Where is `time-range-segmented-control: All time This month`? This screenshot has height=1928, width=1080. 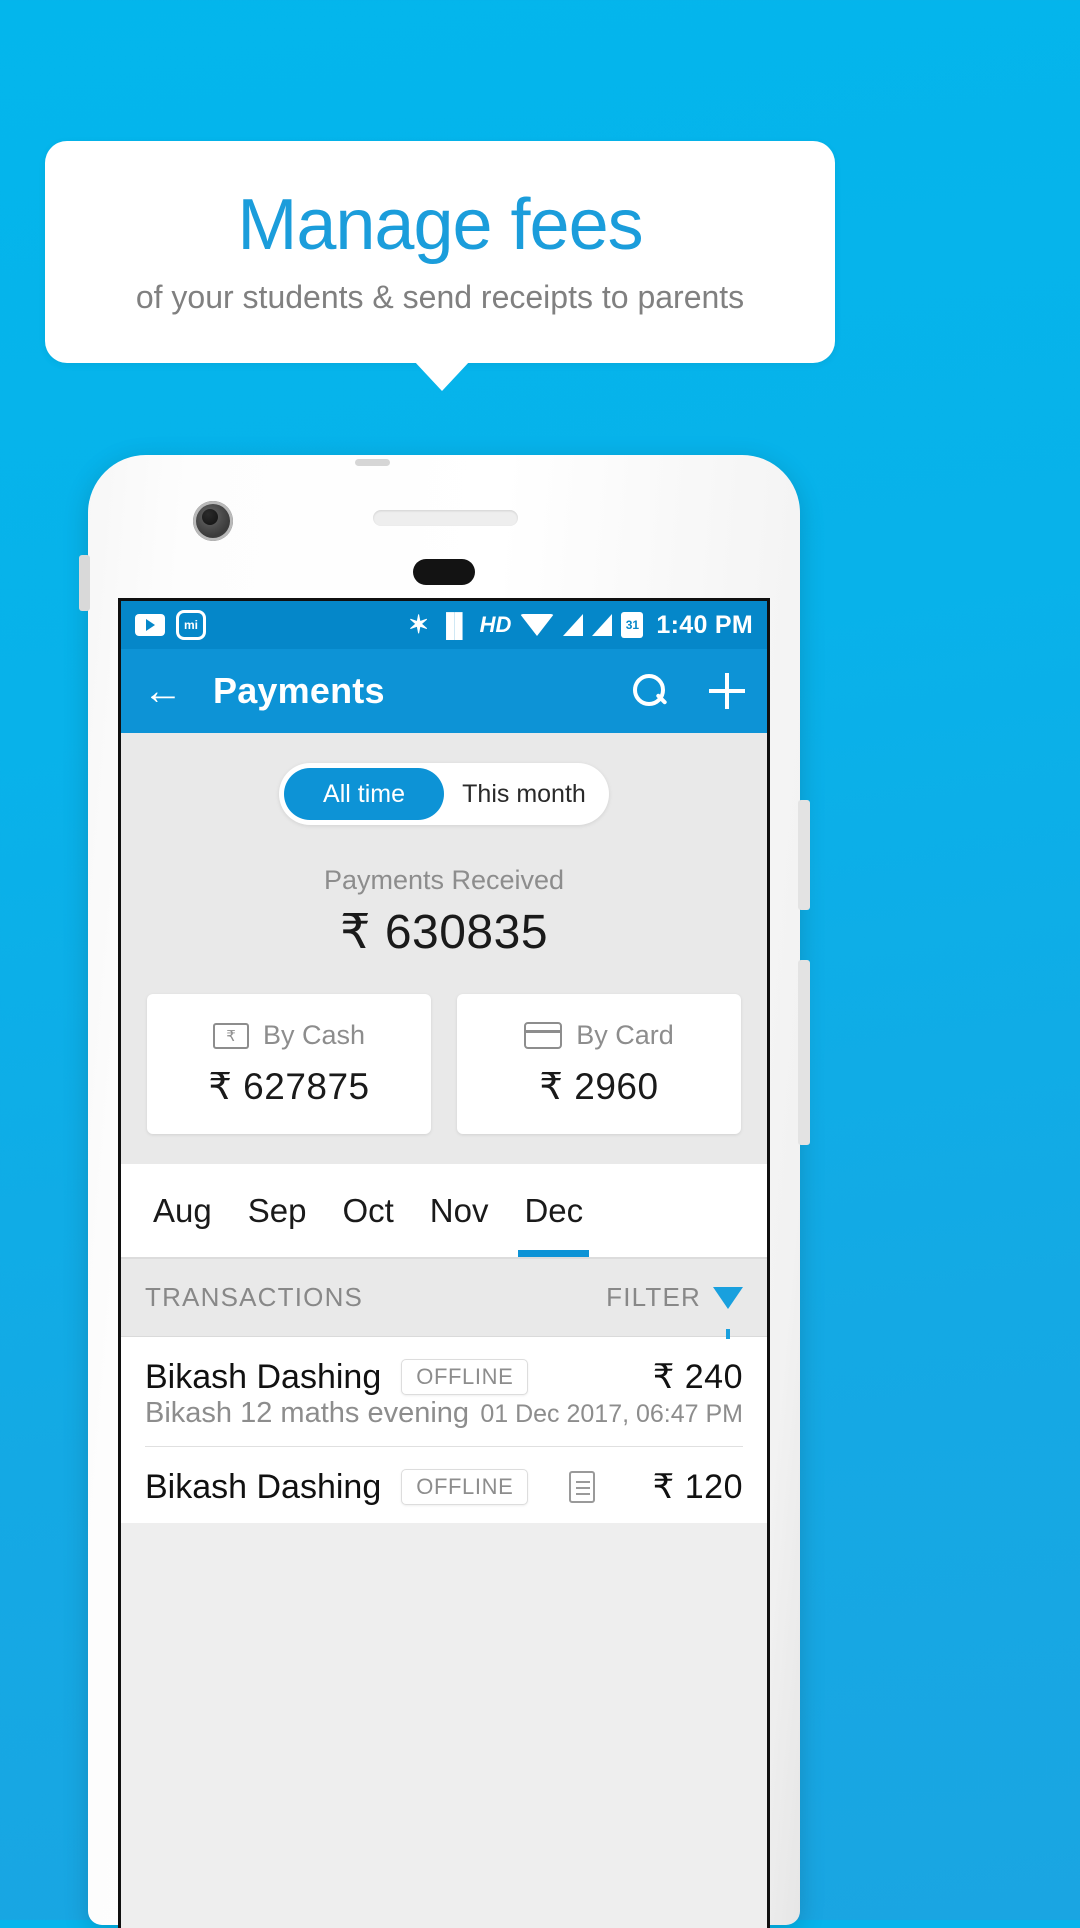
time-range-segmented-control: All time This month is located at coordinates (444, 794).